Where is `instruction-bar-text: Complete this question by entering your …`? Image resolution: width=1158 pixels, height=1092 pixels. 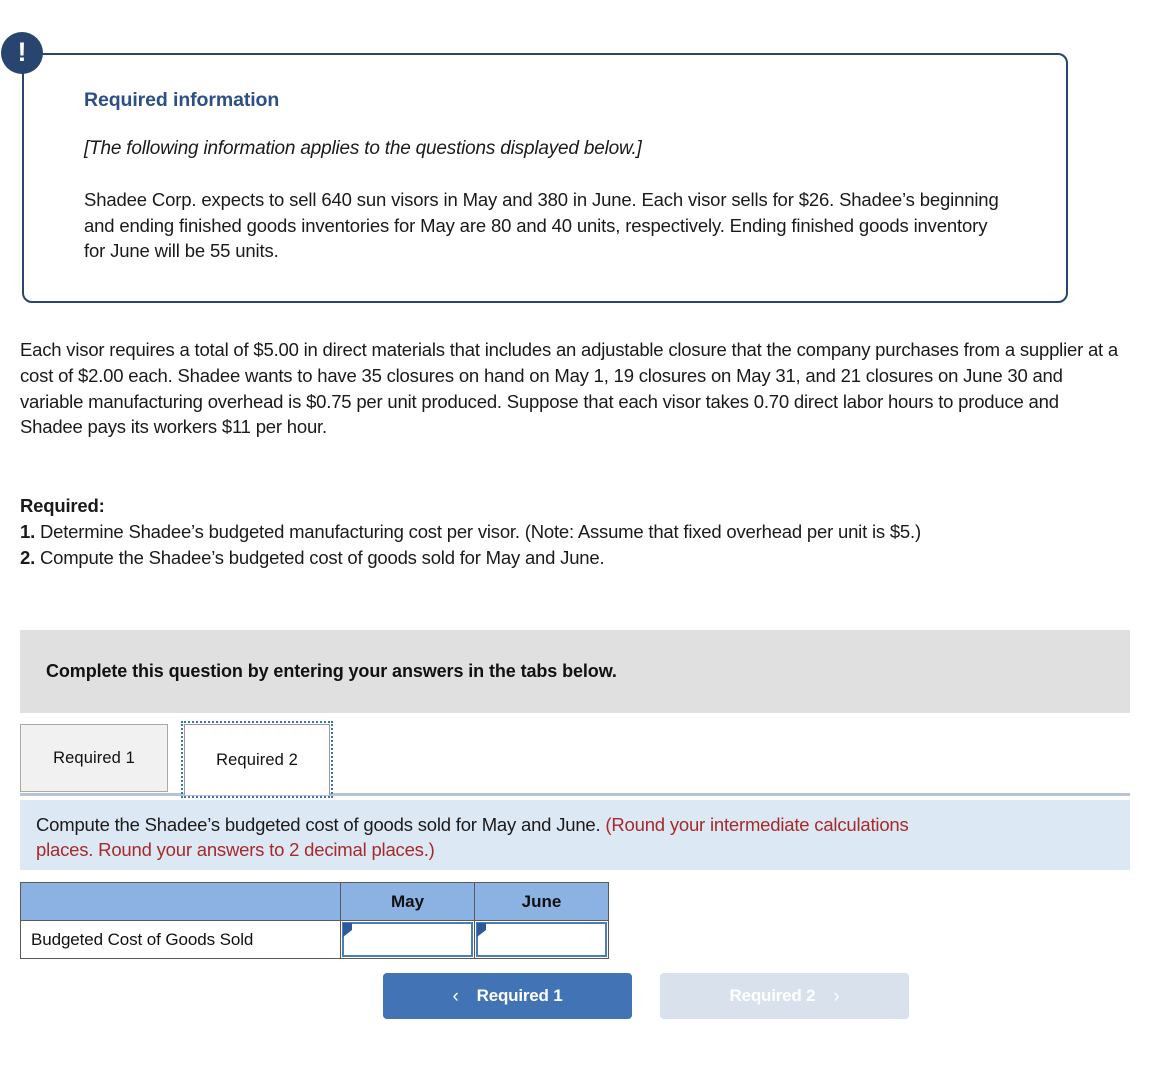 instruction-bar-text: Complete this question by entering your … is located at coordinates (331, 671).